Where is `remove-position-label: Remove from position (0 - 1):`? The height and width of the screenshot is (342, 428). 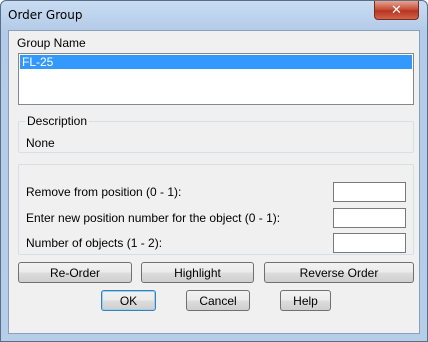
remove-position-label: Remove from position (0 - 1): is located at coordinates (104, 192).